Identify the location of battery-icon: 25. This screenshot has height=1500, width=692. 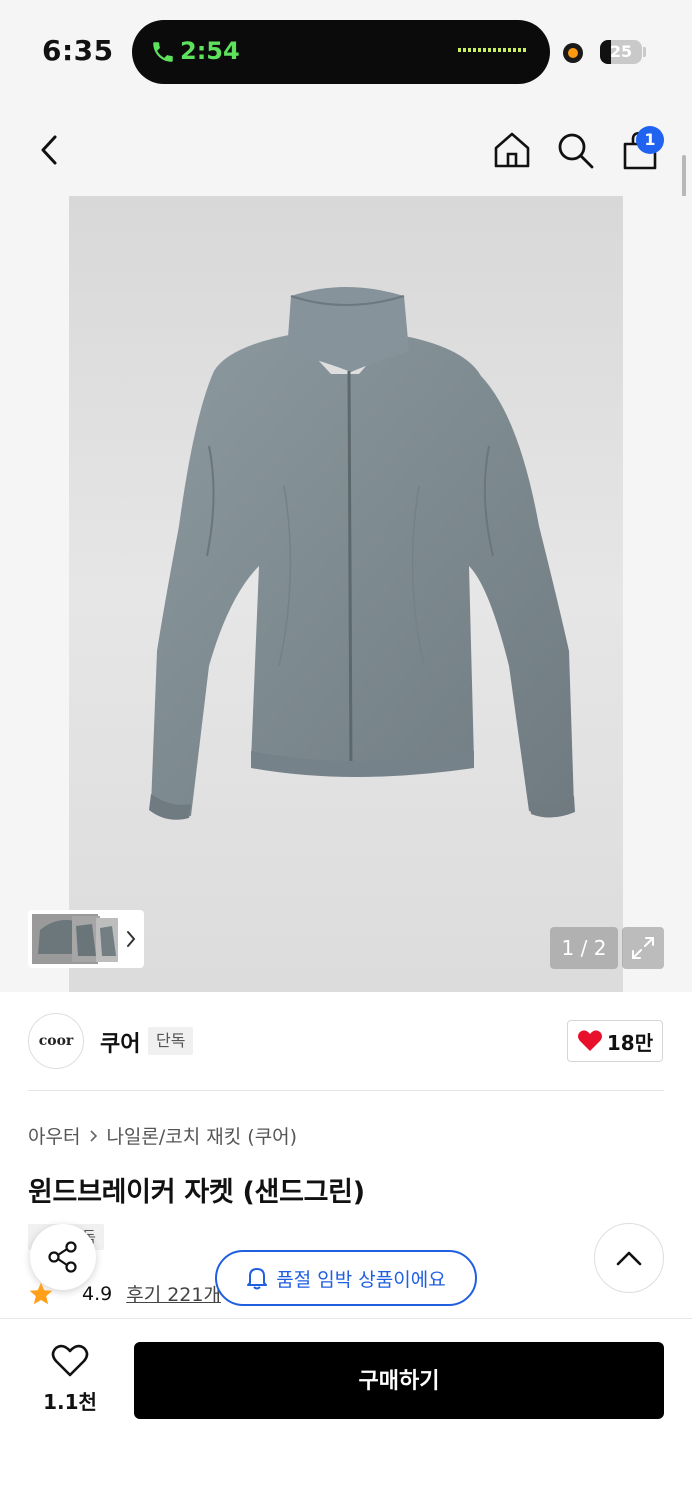
(621, 52).